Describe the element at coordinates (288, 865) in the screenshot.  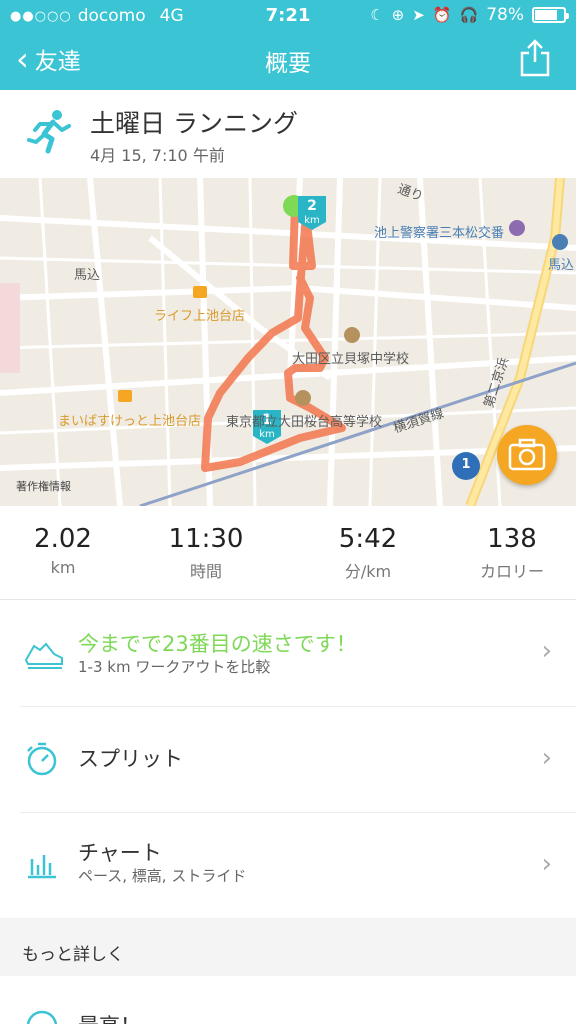
I see `chart-row: チャート ペース, 標高, ストライド ›` at that location.